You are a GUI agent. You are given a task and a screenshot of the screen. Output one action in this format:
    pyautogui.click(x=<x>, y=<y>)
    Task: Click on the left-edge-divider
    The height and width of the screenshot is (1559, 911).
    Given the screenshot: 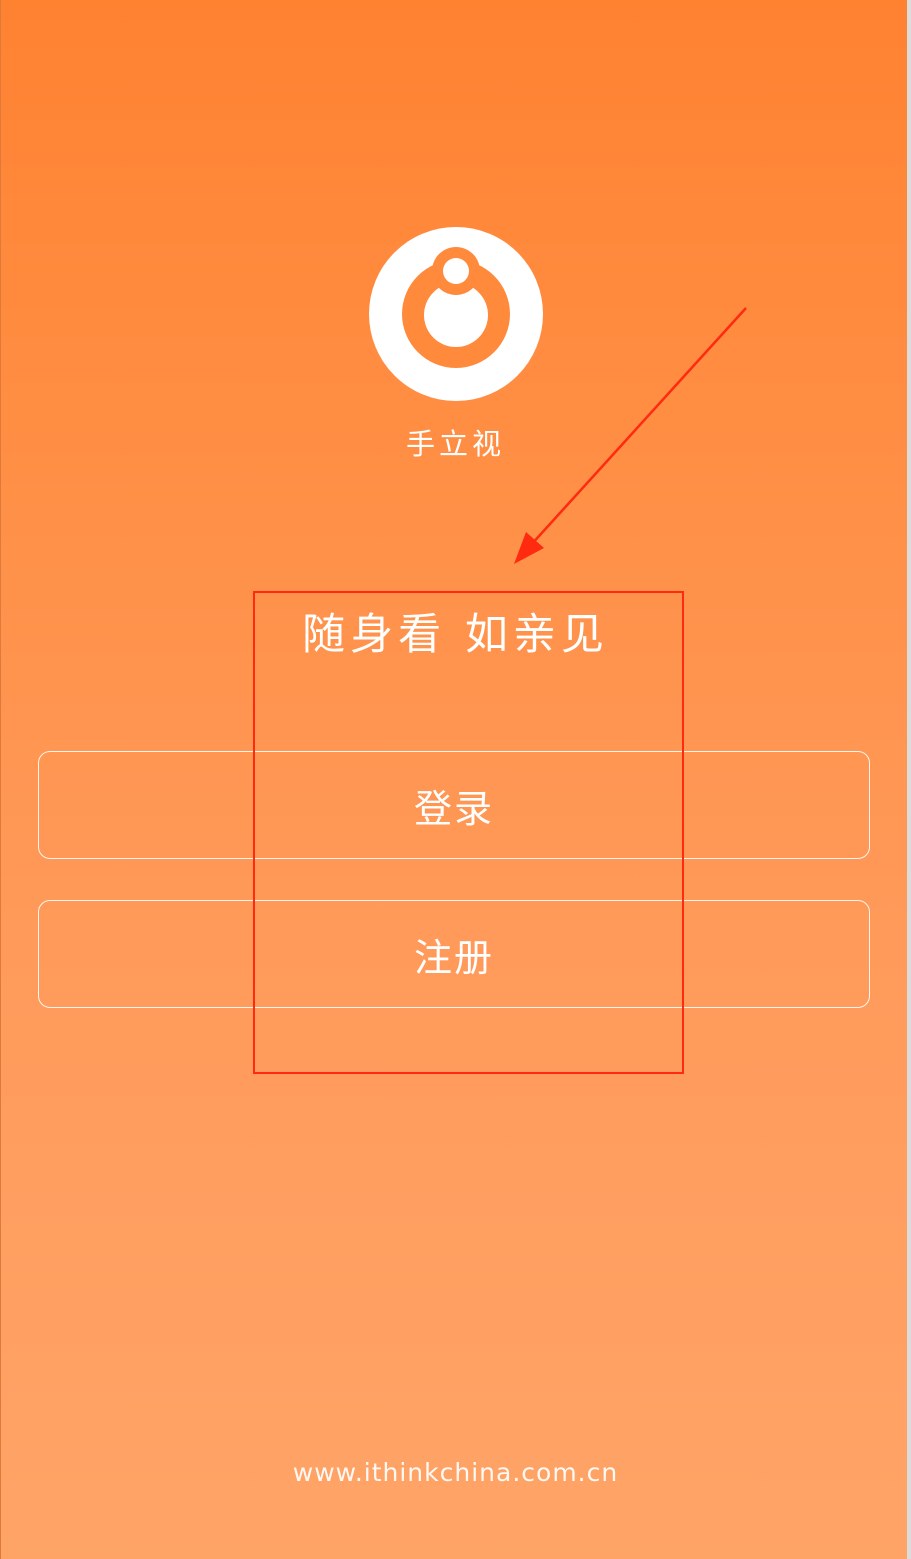 What is the action you would take?
    pyautogui.click(x=0, y=779)
    